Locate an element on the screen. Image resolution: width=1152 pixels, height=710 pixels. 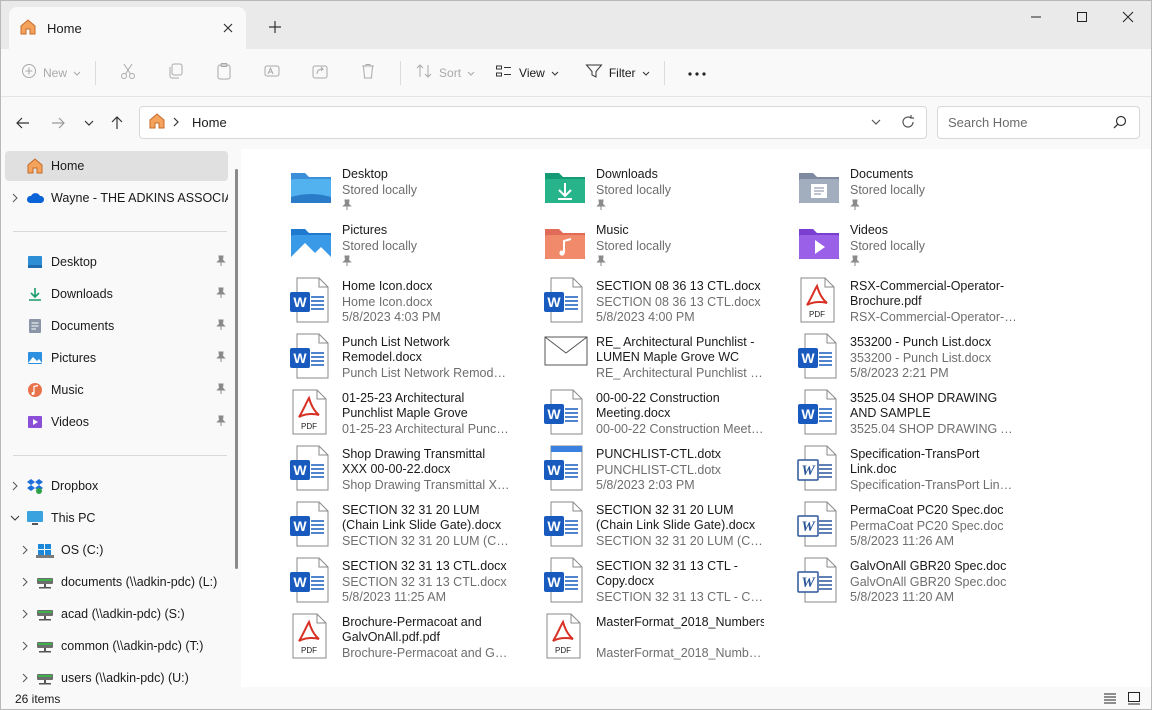
delete-button is located at coordinates (368, 73).